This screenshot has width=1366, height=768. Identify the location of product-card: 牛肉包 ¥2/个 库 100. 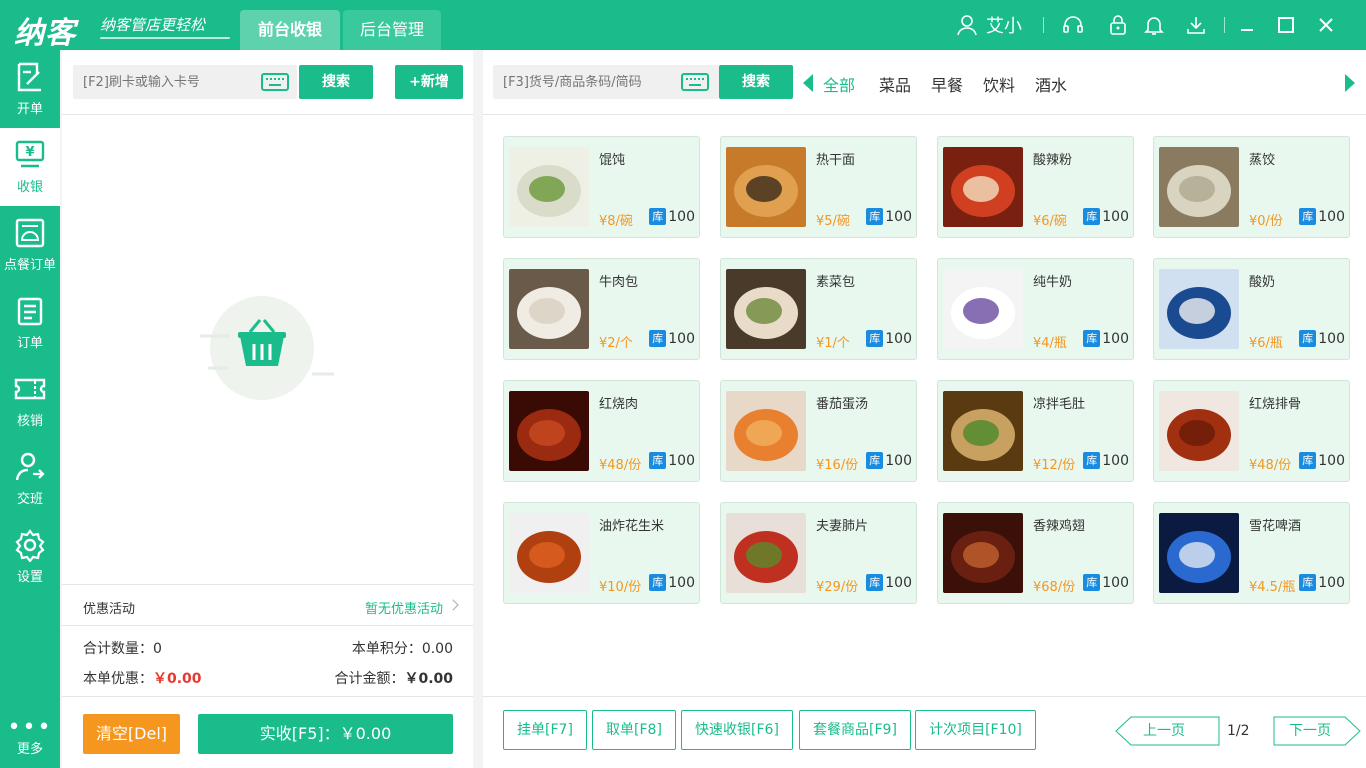
(601, 309).